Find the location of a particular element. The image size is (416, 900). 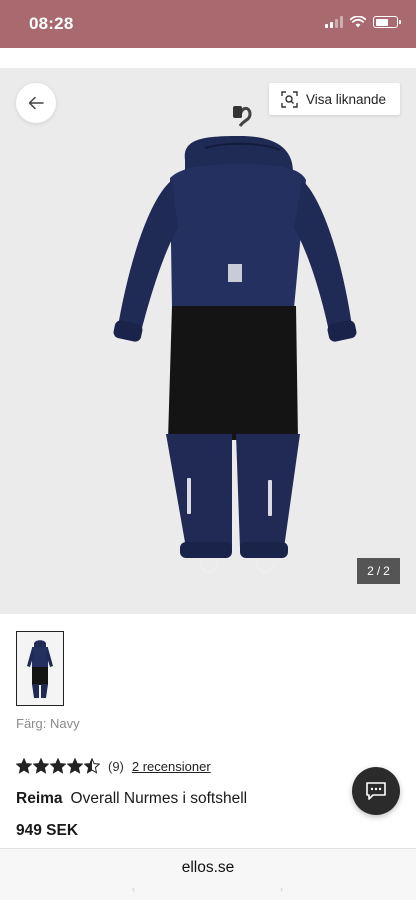

back-button is located at coordinates (36, 103).